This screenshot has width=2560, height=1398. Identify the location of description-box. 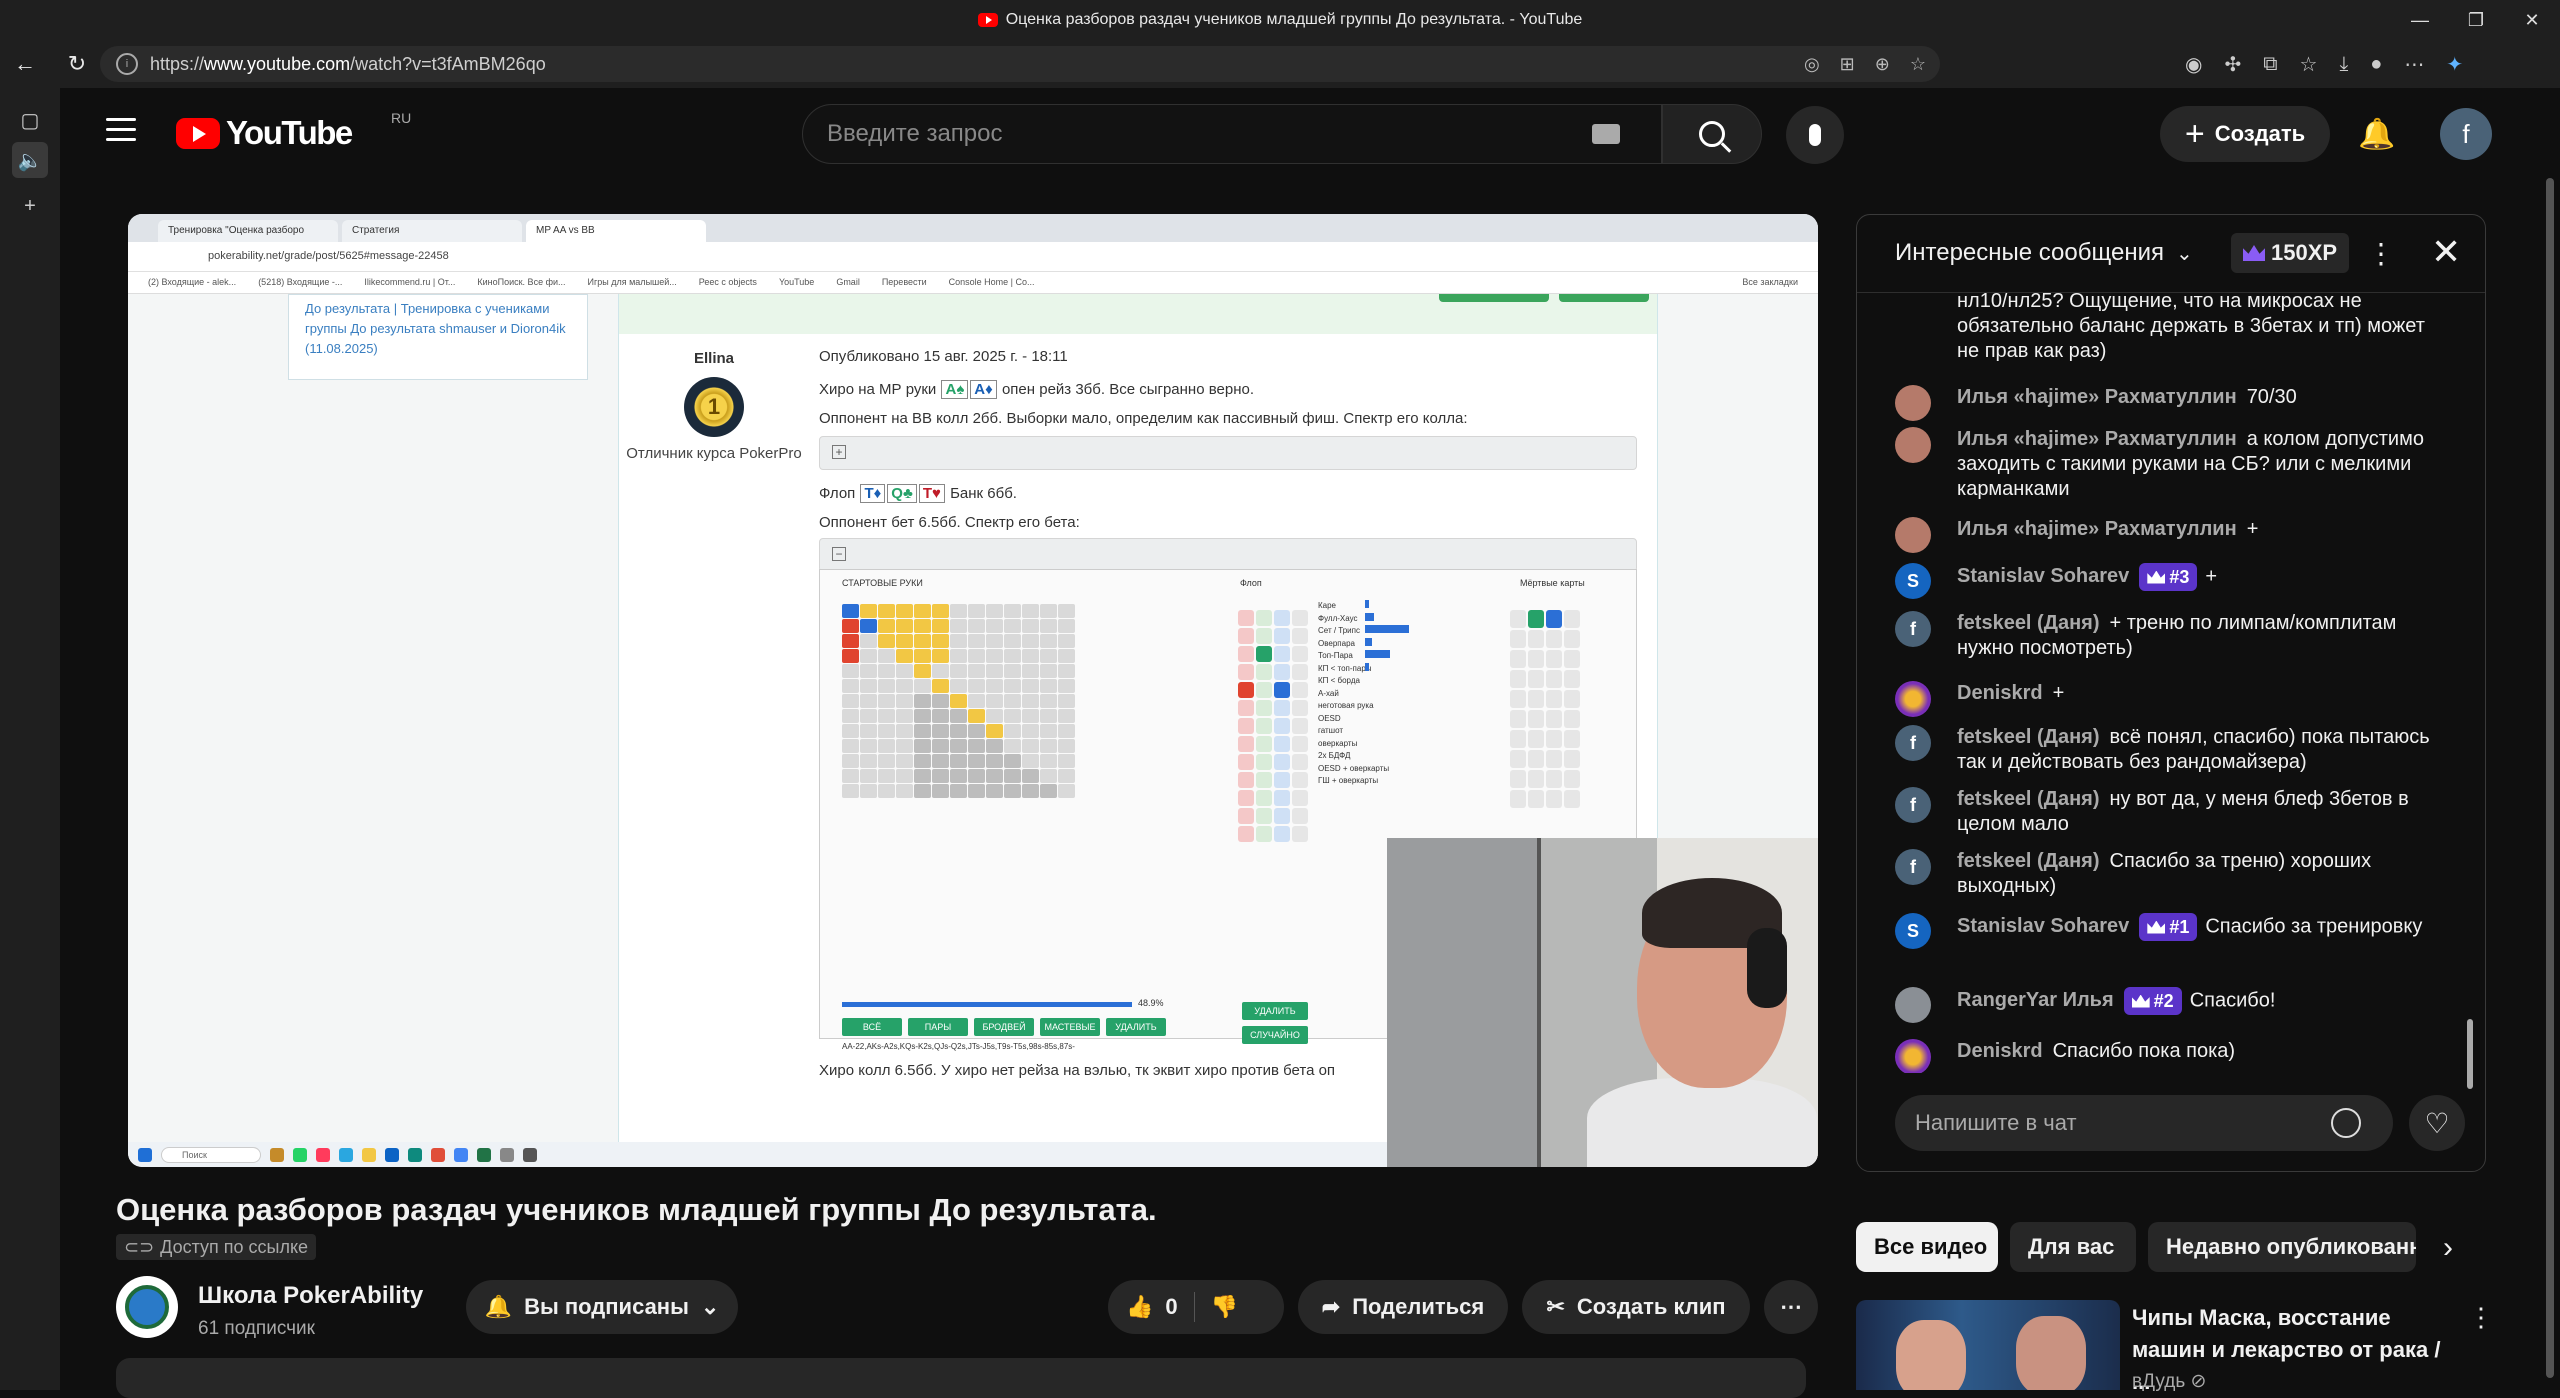
(961, 1378).